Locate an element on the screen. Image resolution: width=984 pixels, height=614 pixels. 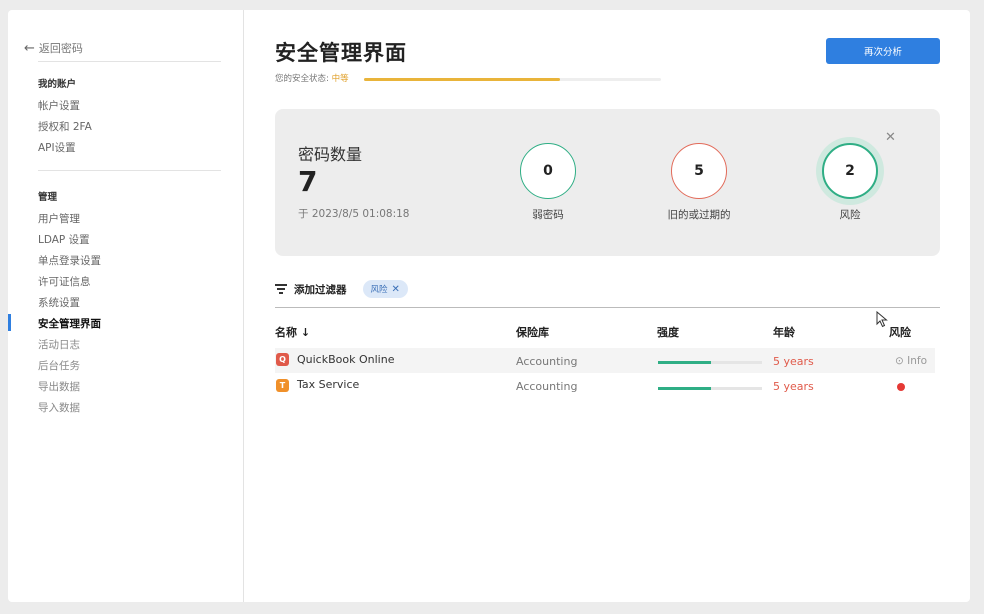
column-header-risk: 风险 is located at coordinates (900, 332).